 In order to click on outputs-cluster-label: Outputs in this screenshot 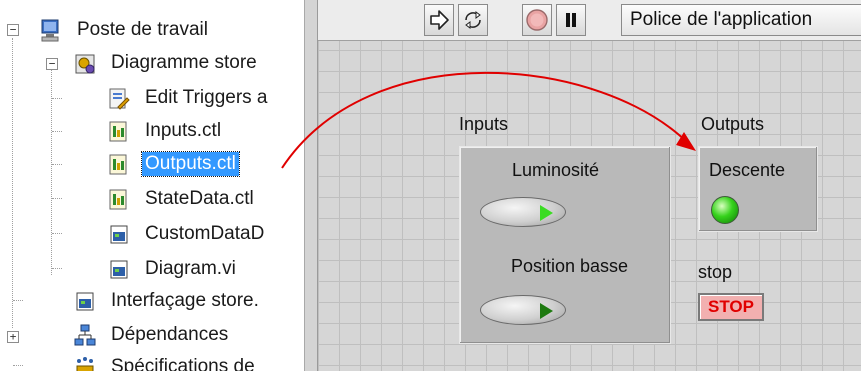, I will do `click(733, 124)`.